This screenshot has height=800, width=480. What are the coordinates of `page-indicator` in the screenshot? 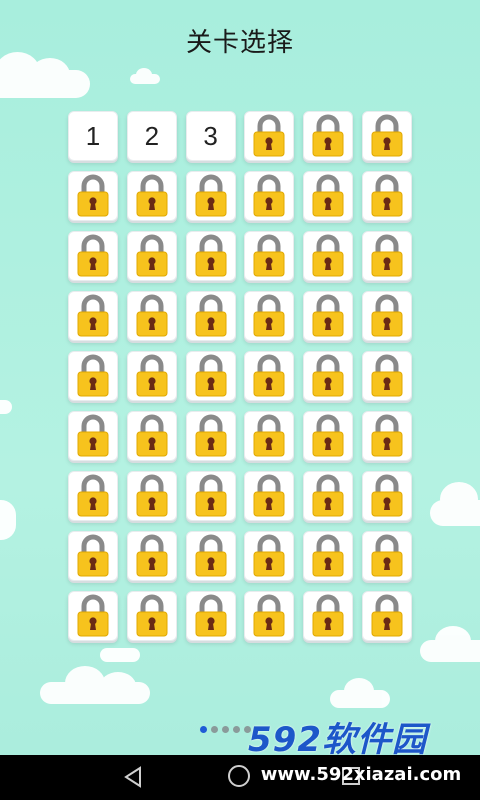 It's located at (225, 729).